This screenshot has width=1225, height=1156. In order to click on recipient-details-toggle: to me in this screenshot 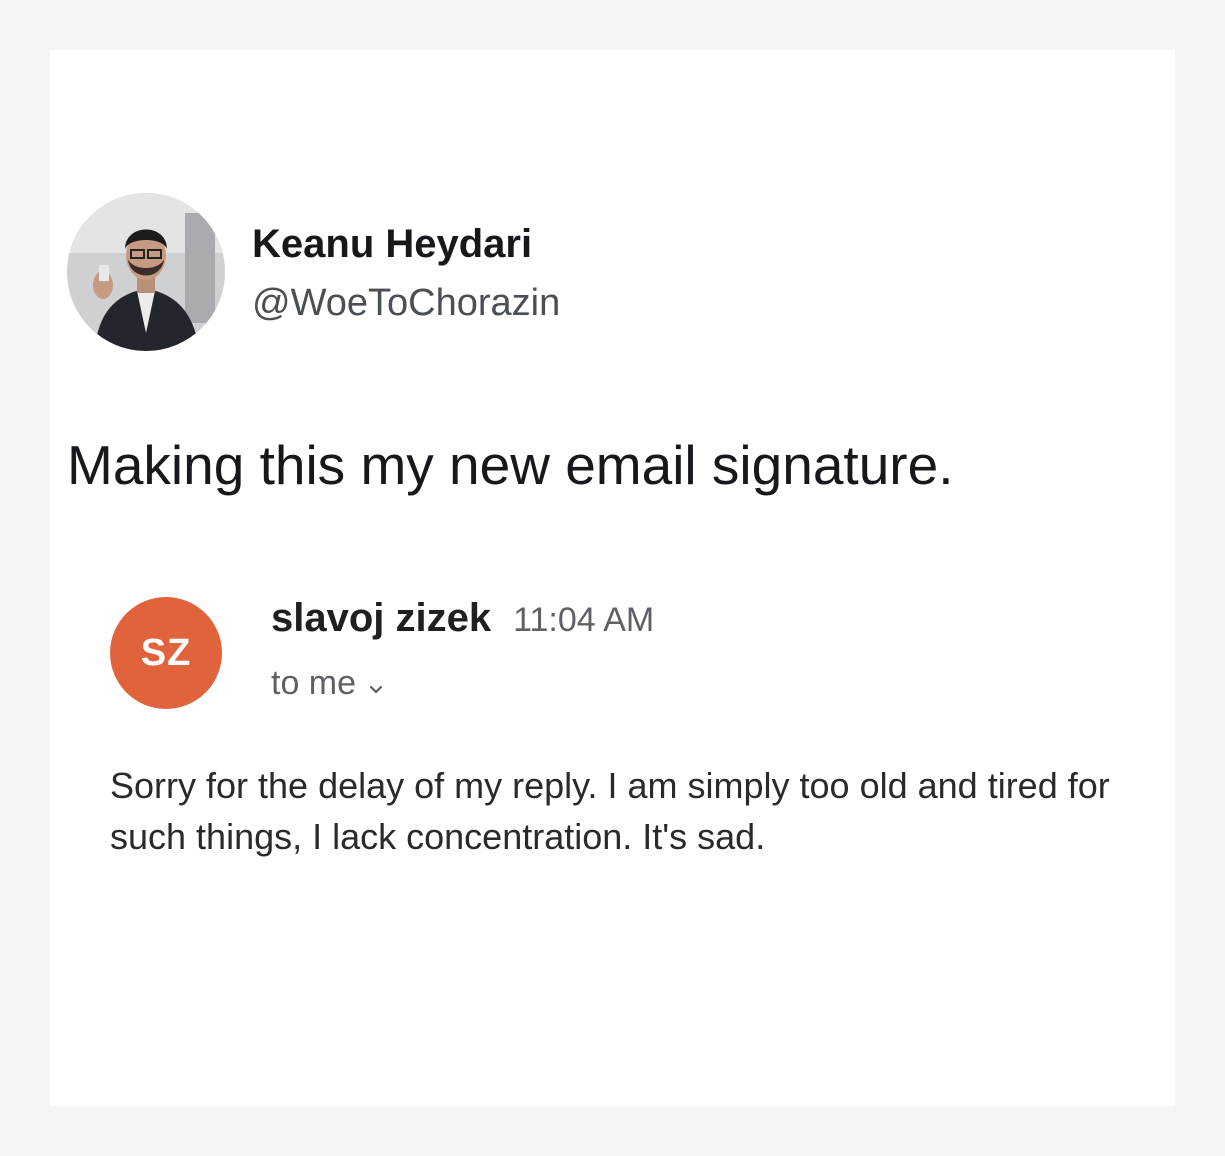, I will do `click(327, 684)`.